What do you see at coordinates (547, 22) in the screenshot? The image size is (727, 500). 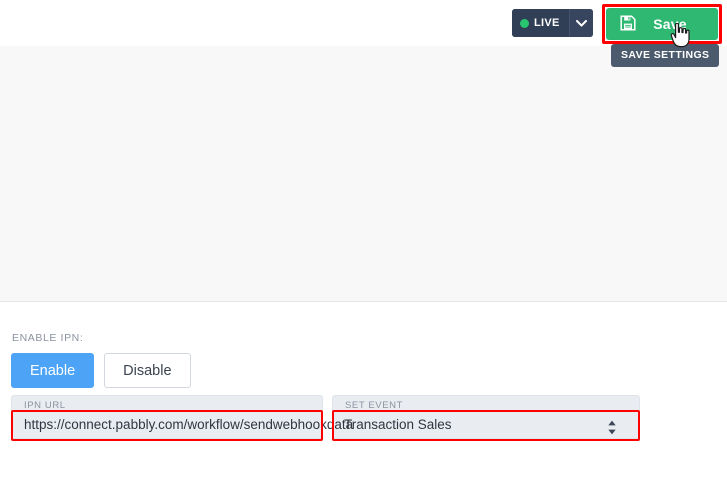 I see `live-mode-label: LIVE` at bounding box center [547, 22].